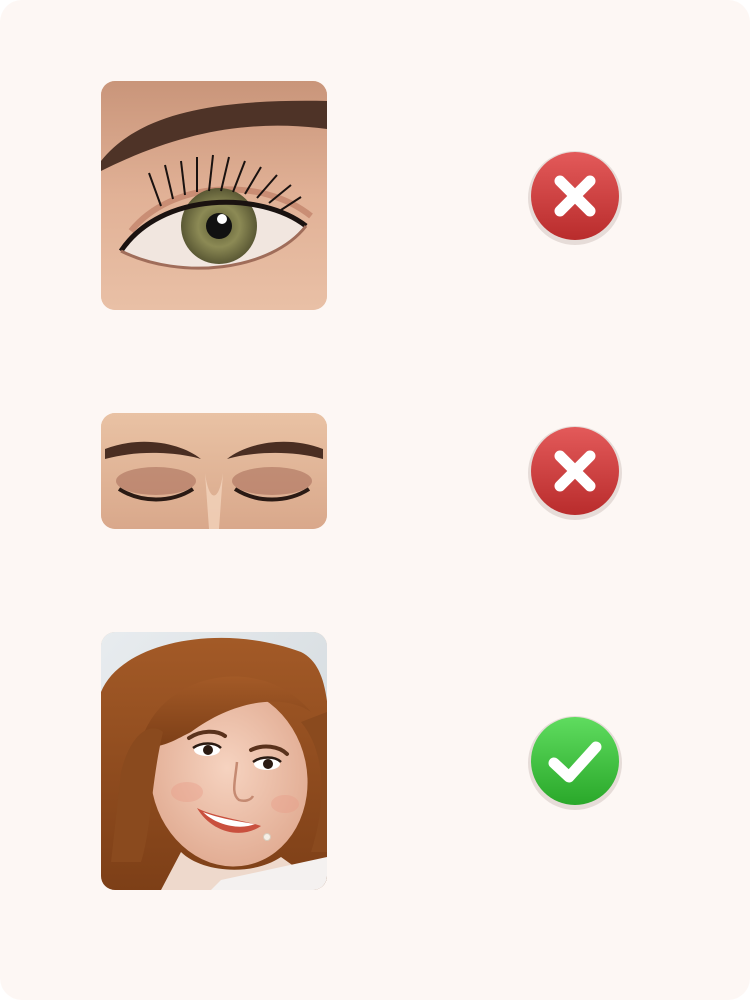 The width and height of the screenshot is (750, 1000). I want to click on face-portrait-photo, so click(214, 761).